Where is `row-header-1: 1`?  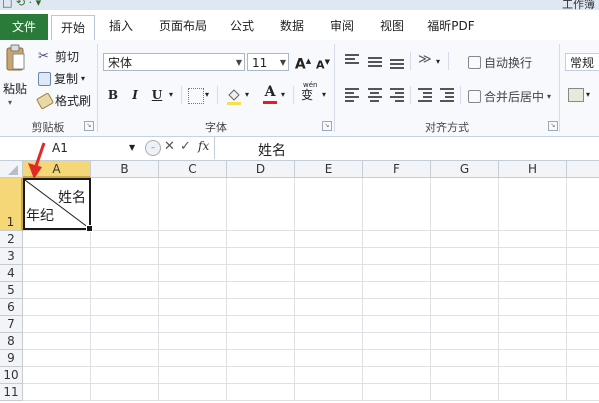 row-header-1: 1 is located at coordinates (11, 204).